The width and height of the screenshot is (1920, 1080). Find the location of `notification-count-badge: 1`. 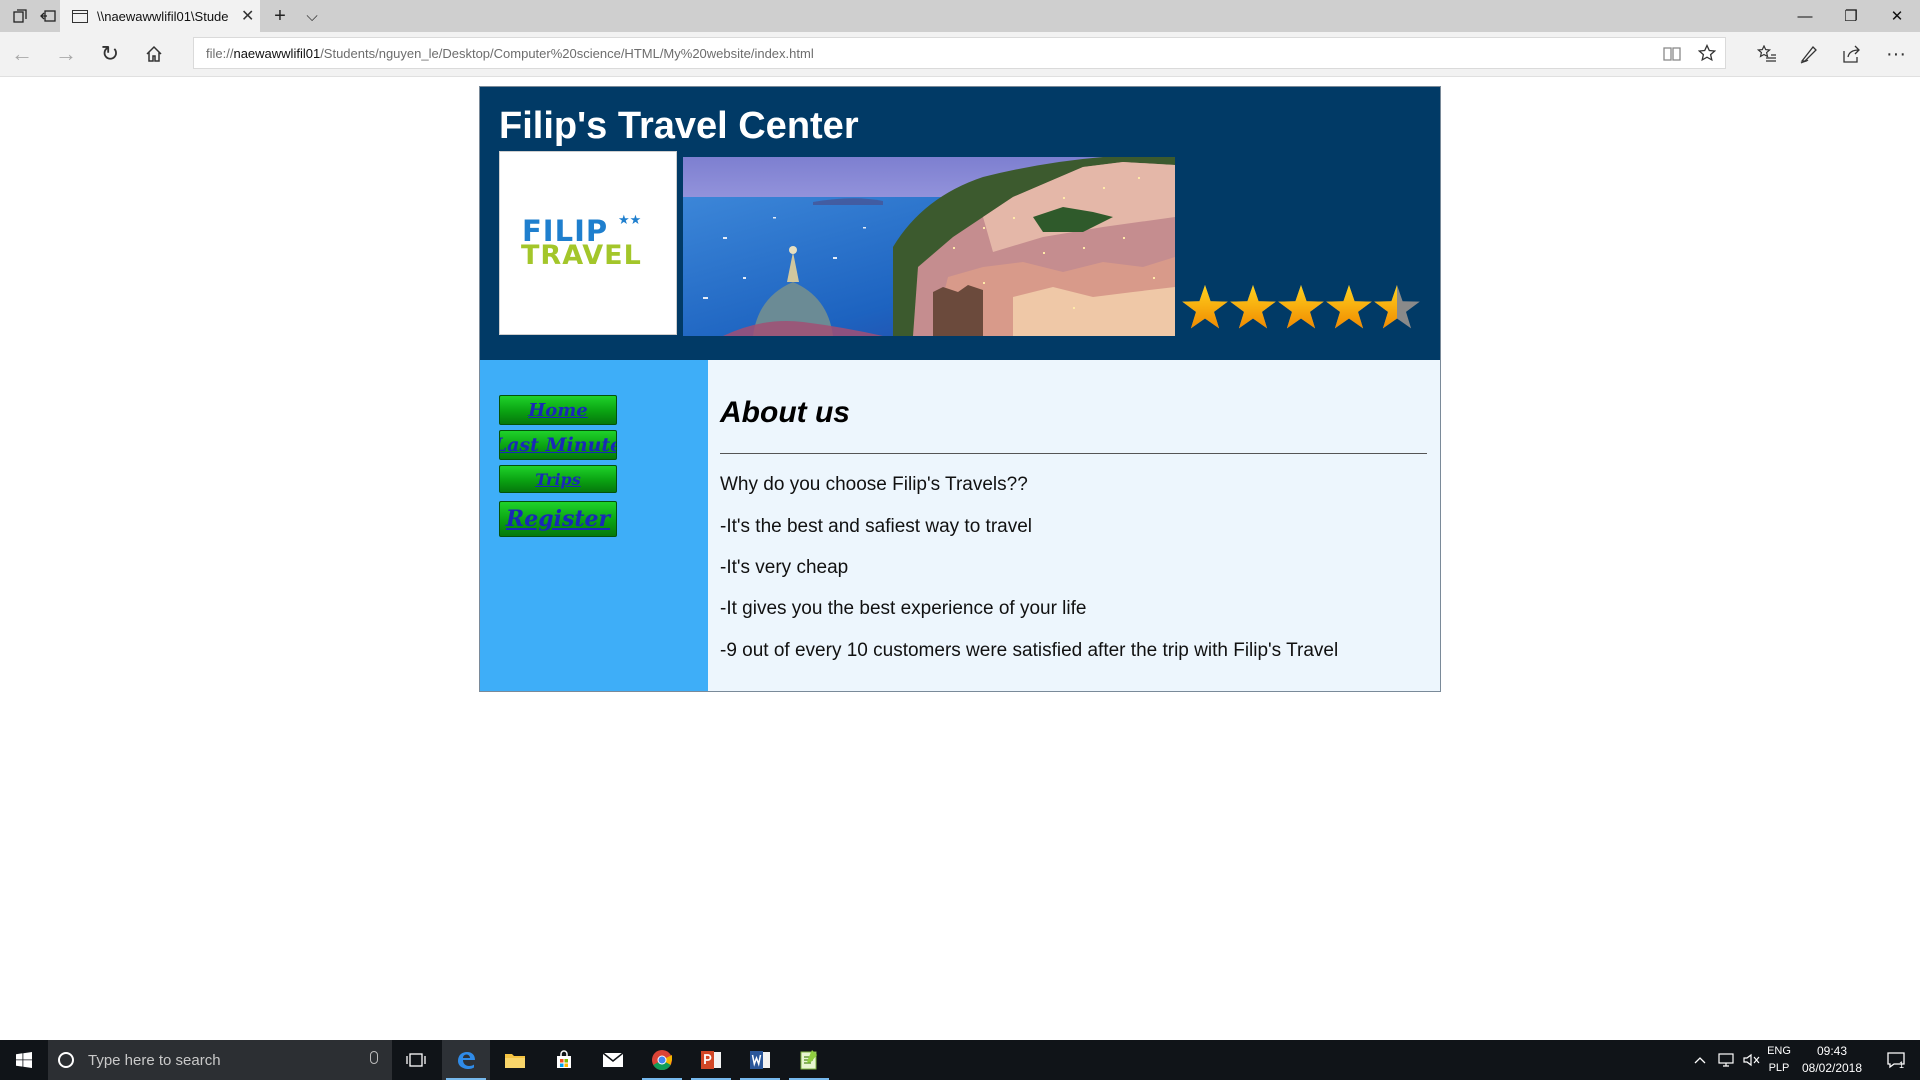

notification-count-badge: 1 is located at coordinates (1902, 1065).